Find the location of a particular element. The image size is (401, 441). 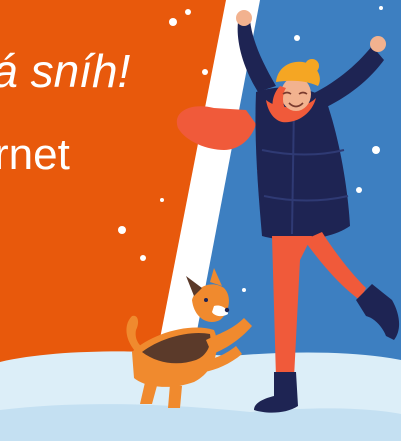

left-hand is located at coordinates (244, 18).